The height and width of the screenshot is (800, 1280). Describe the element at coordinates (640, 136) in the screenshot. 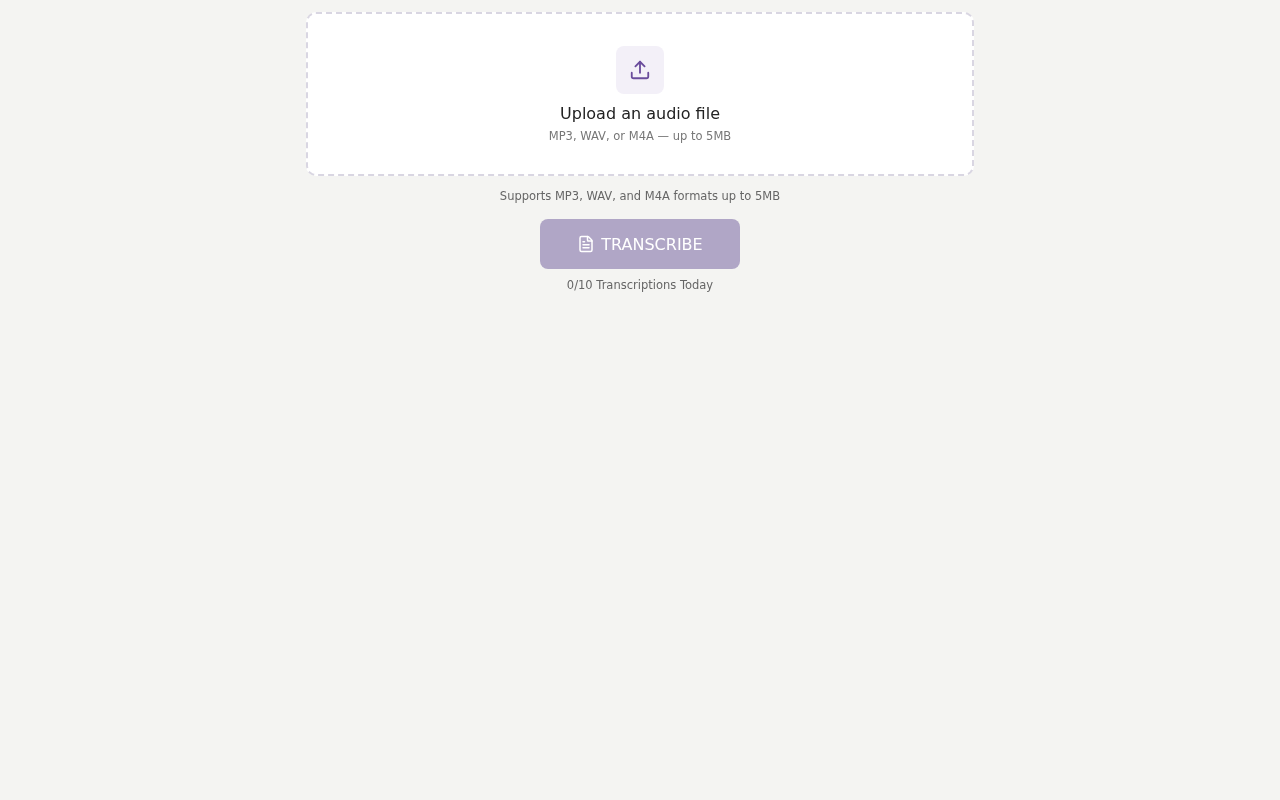

I see `upload-hint: MP3, WAV, or M4A — up to 5MB` at that location.